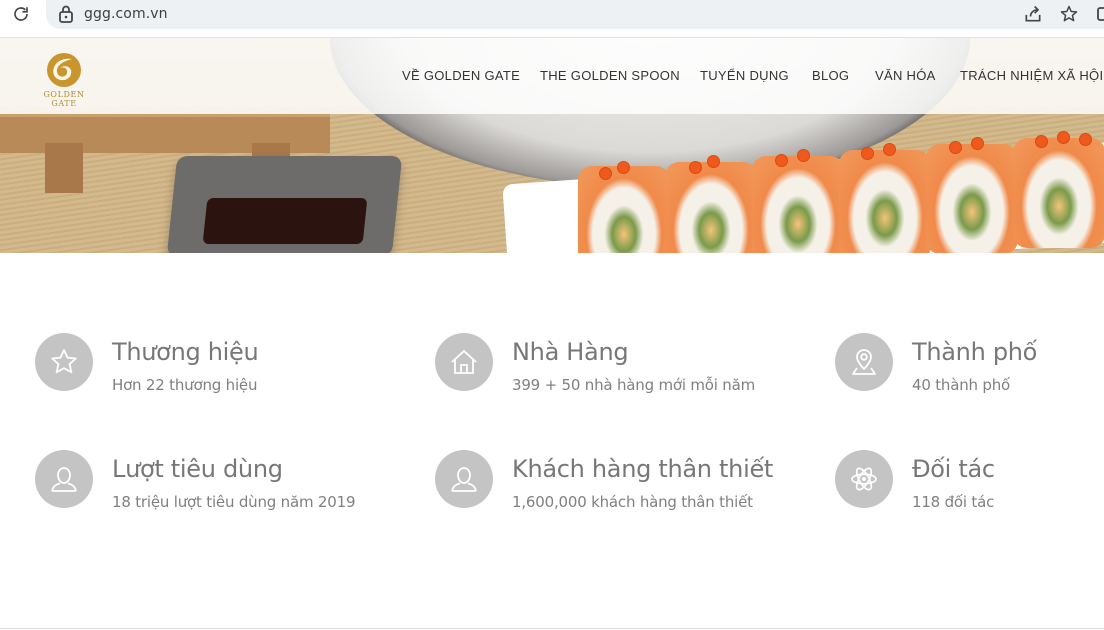 The height and width of the screenshot is (630, 1104). Describe the element at coordinates (126, 14) in the screenshot. I see `url-text: ggg.com.vn` at that location.